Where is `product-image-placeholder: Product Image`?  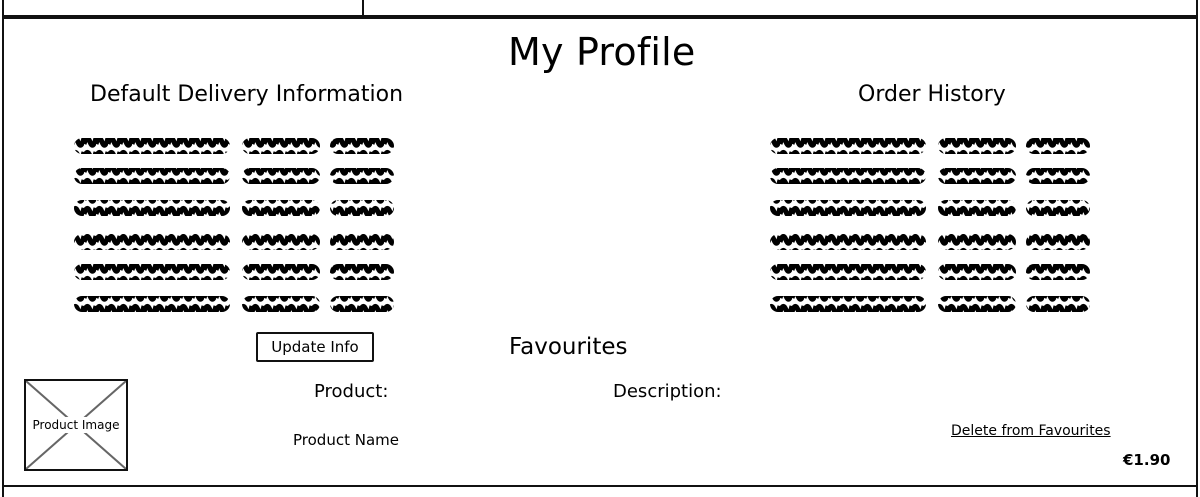
product-image-placeholder: Product Image is located at coordinates (76, 425).